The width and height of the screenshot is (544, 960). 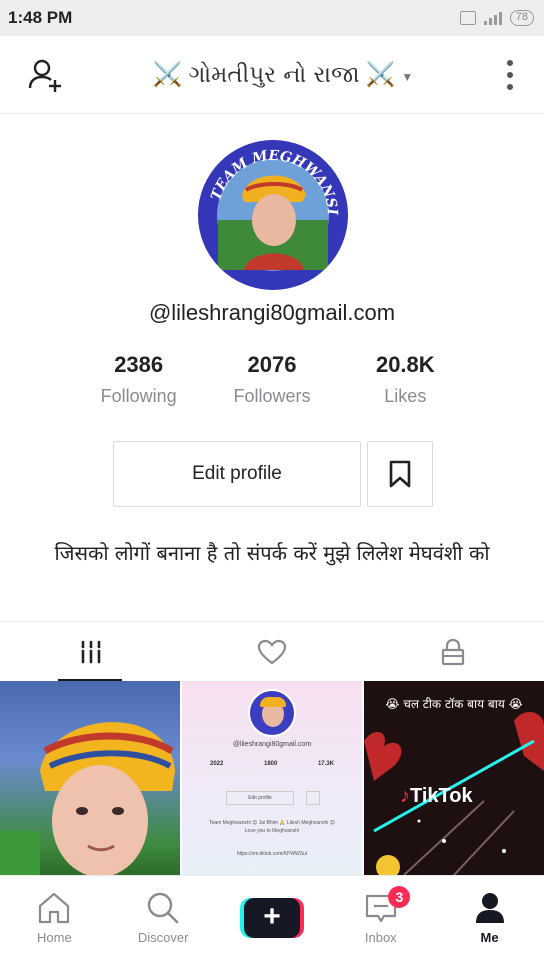 I want to click on nav-me: Me, so click(x=489, y=918).